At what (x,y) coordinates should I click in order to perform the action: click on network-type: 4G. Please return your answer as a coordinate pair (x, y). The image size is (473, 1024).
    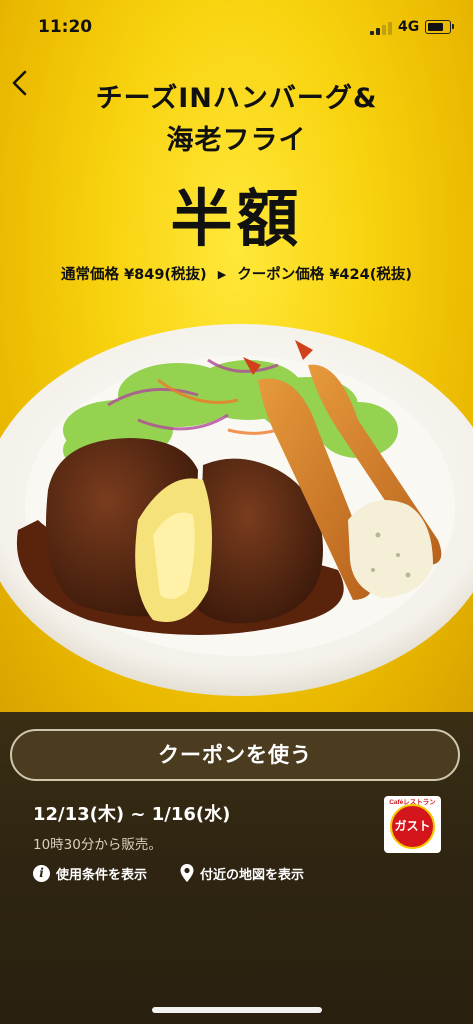
    Looking at the image, I should click on (409, 27).